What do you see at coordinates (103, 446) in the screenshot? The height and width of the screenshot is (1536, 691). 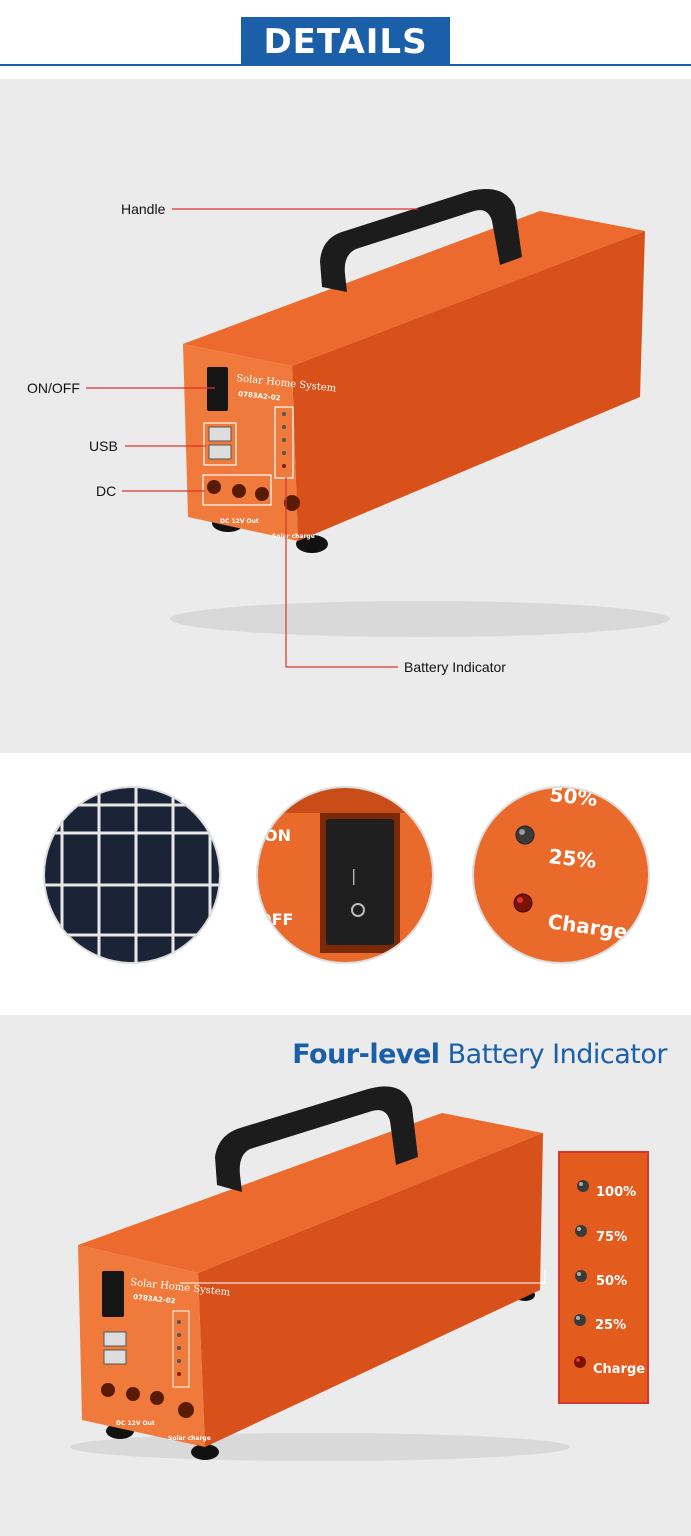 I see `callout-usb: USB` at bounding box center [103, 446].